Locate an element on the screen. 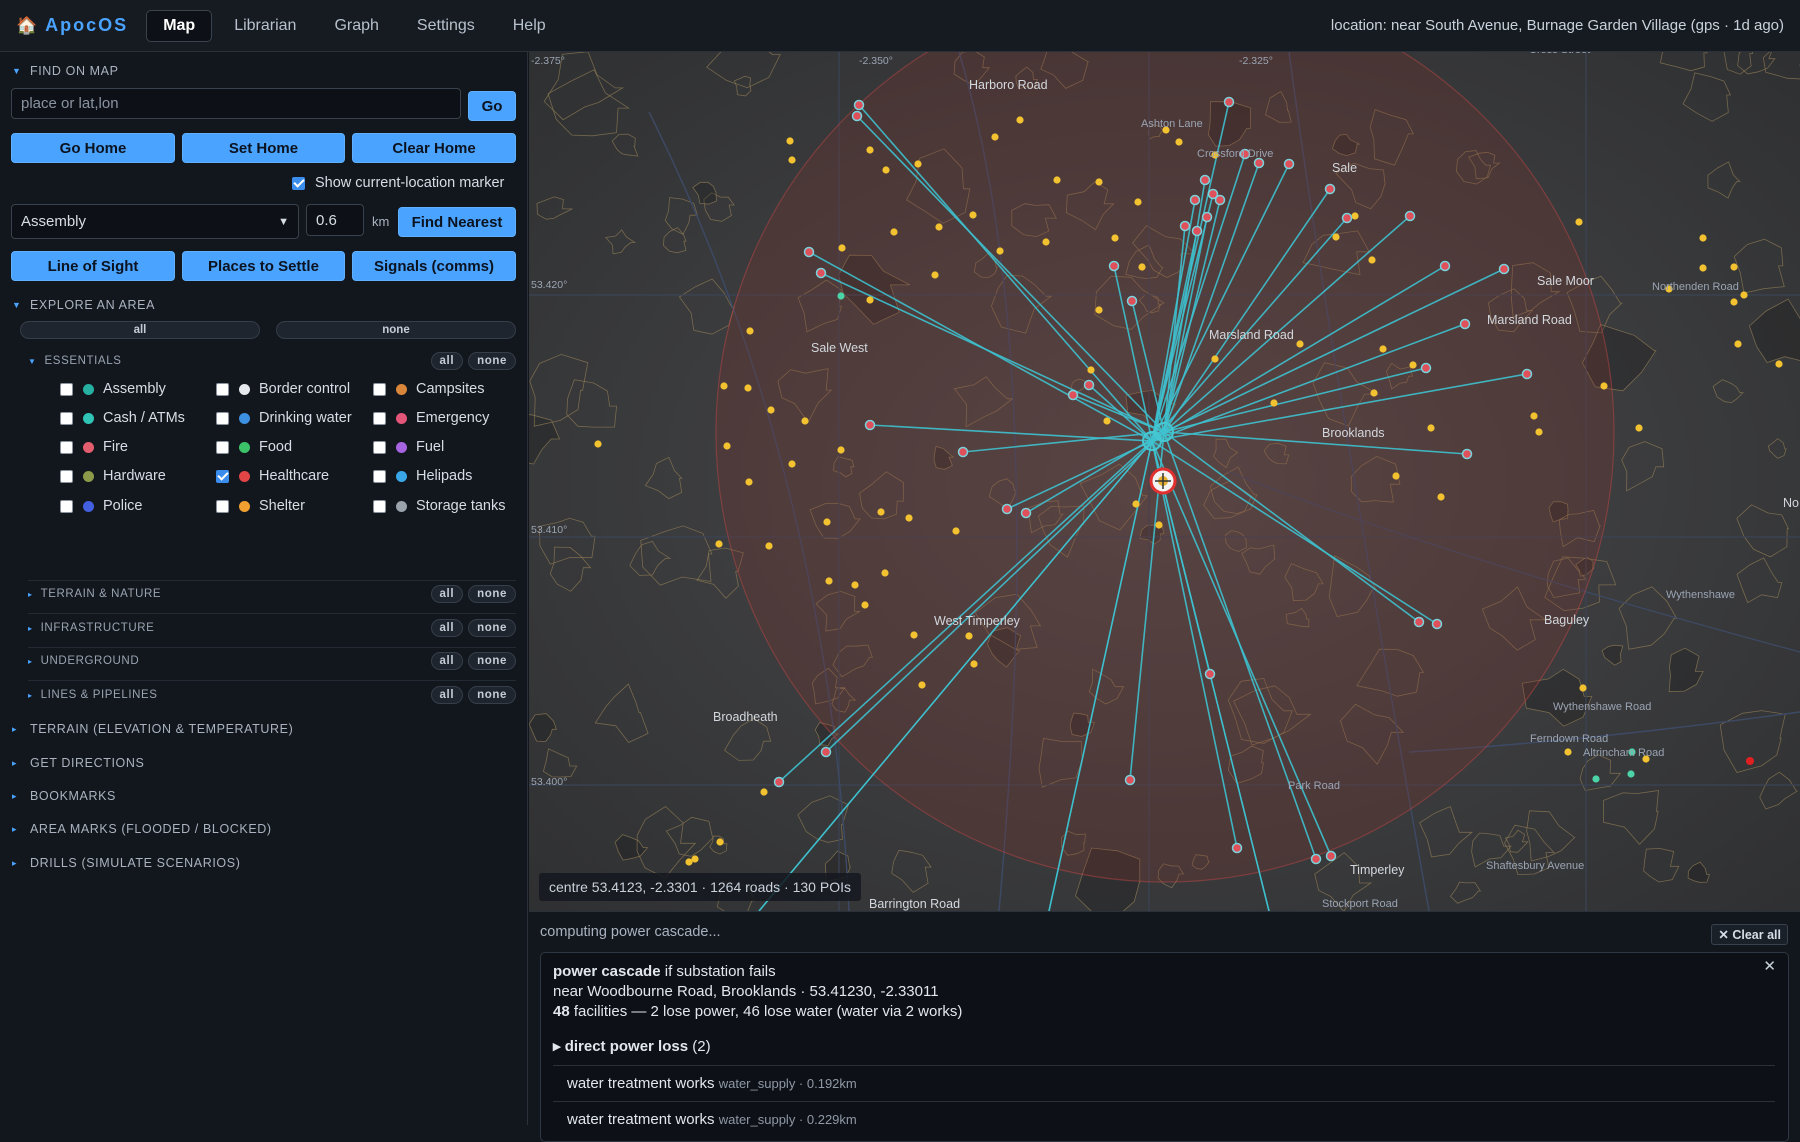 This screenshot has height=1142, width=1800. terrain-nature-header: ▸ TERRAIN & NATURE all none is located at coordinates (272, 594).